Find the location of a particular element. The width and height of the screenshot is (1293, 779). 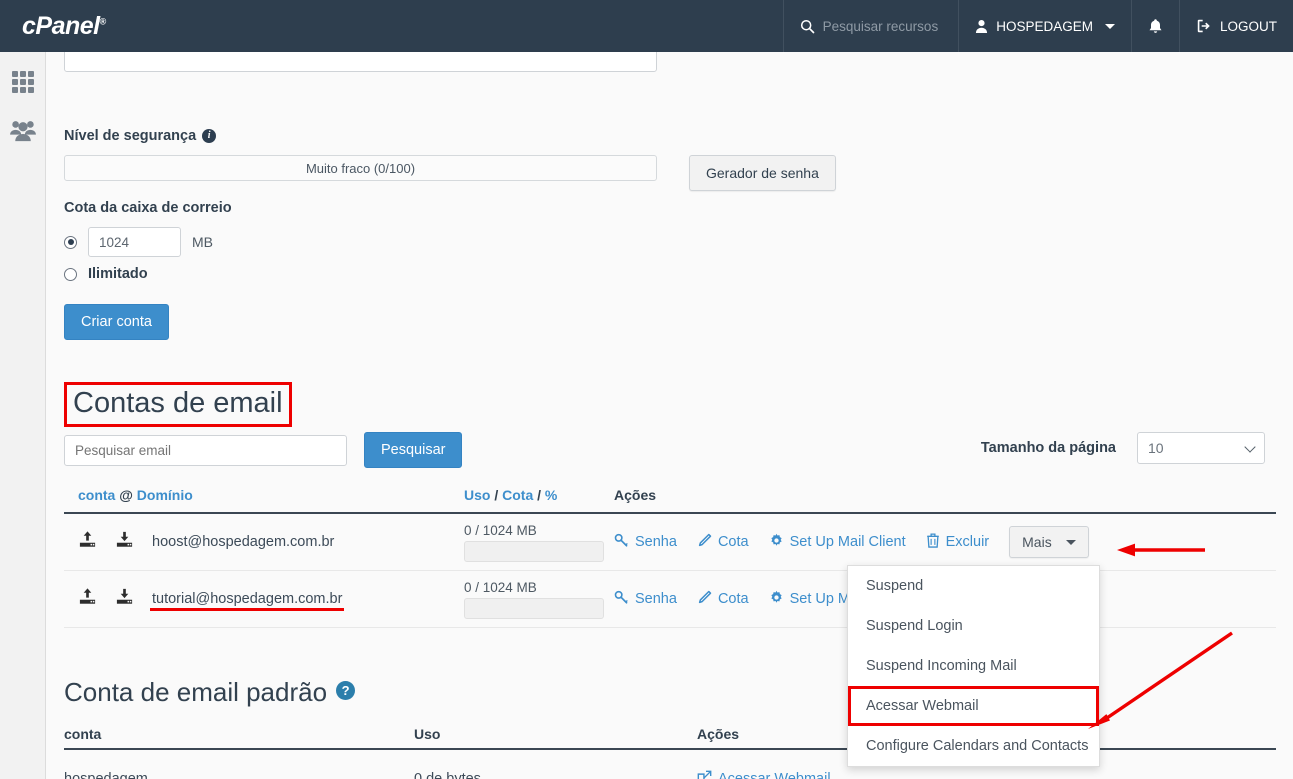

quota-unlimited-label: Ilimitado is located at coordinates (118, 274).